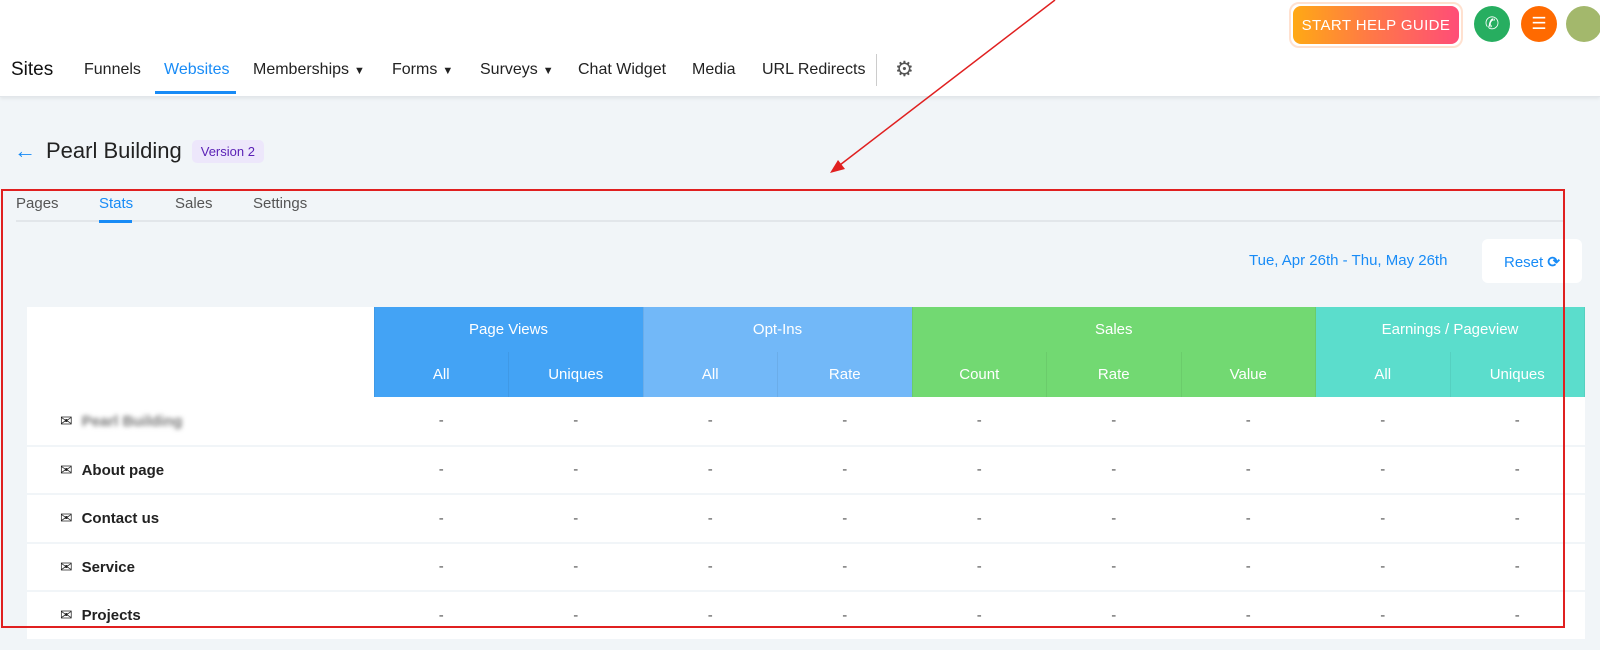 This screenshot has height=650, width=1600. What do you see at coordinates (194, 203) in the screenshot?
I see `tab-sales: Sales` at bounding box center [194, 203].